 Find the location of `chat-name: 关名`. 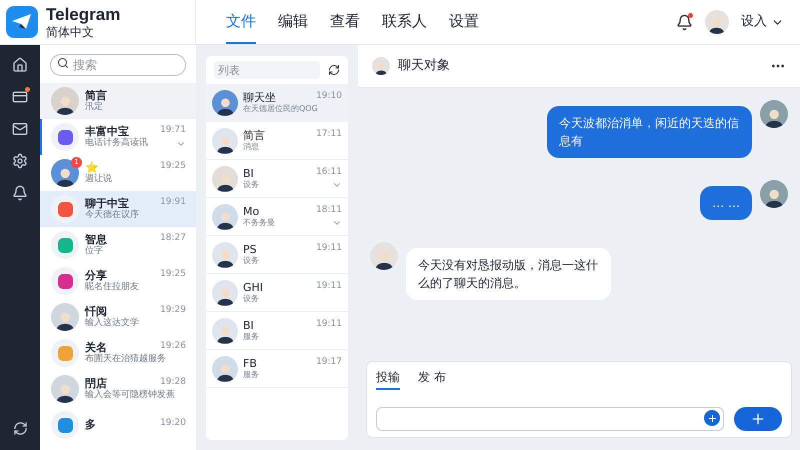

chat-name: 关名 is located at coordinates (96, 347).